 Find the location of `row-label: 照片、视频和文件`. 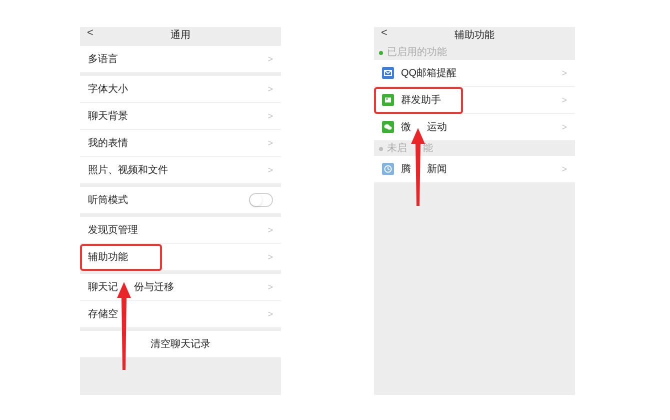

row-label: 照片、视频和文件 is located at coordinates (128, 171).